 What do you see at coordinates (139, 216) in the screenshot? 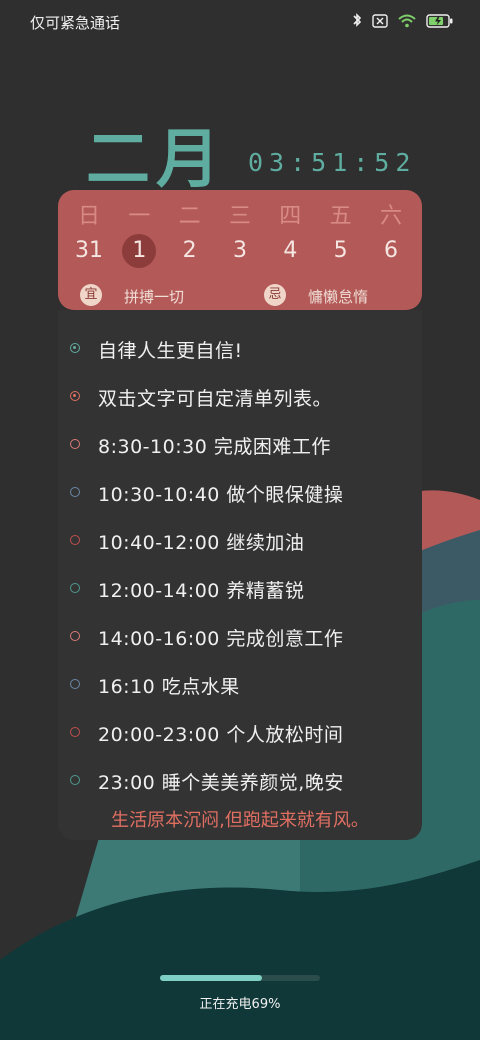
I see `weekday-label: 一` at bounding box center [139, 216].